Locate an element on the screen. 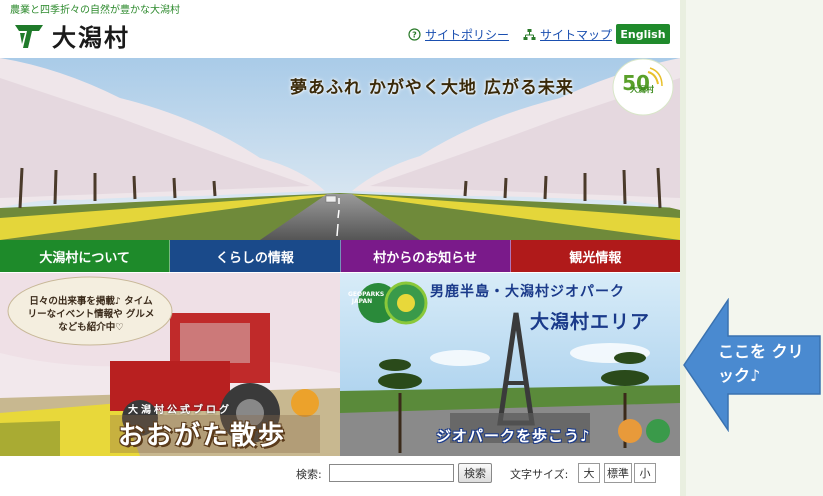 This screenshot has height=496, width=823. site-tagline: 農業と四季折々の自然が豊かな大潟村 is located at coordinates (95, 10).